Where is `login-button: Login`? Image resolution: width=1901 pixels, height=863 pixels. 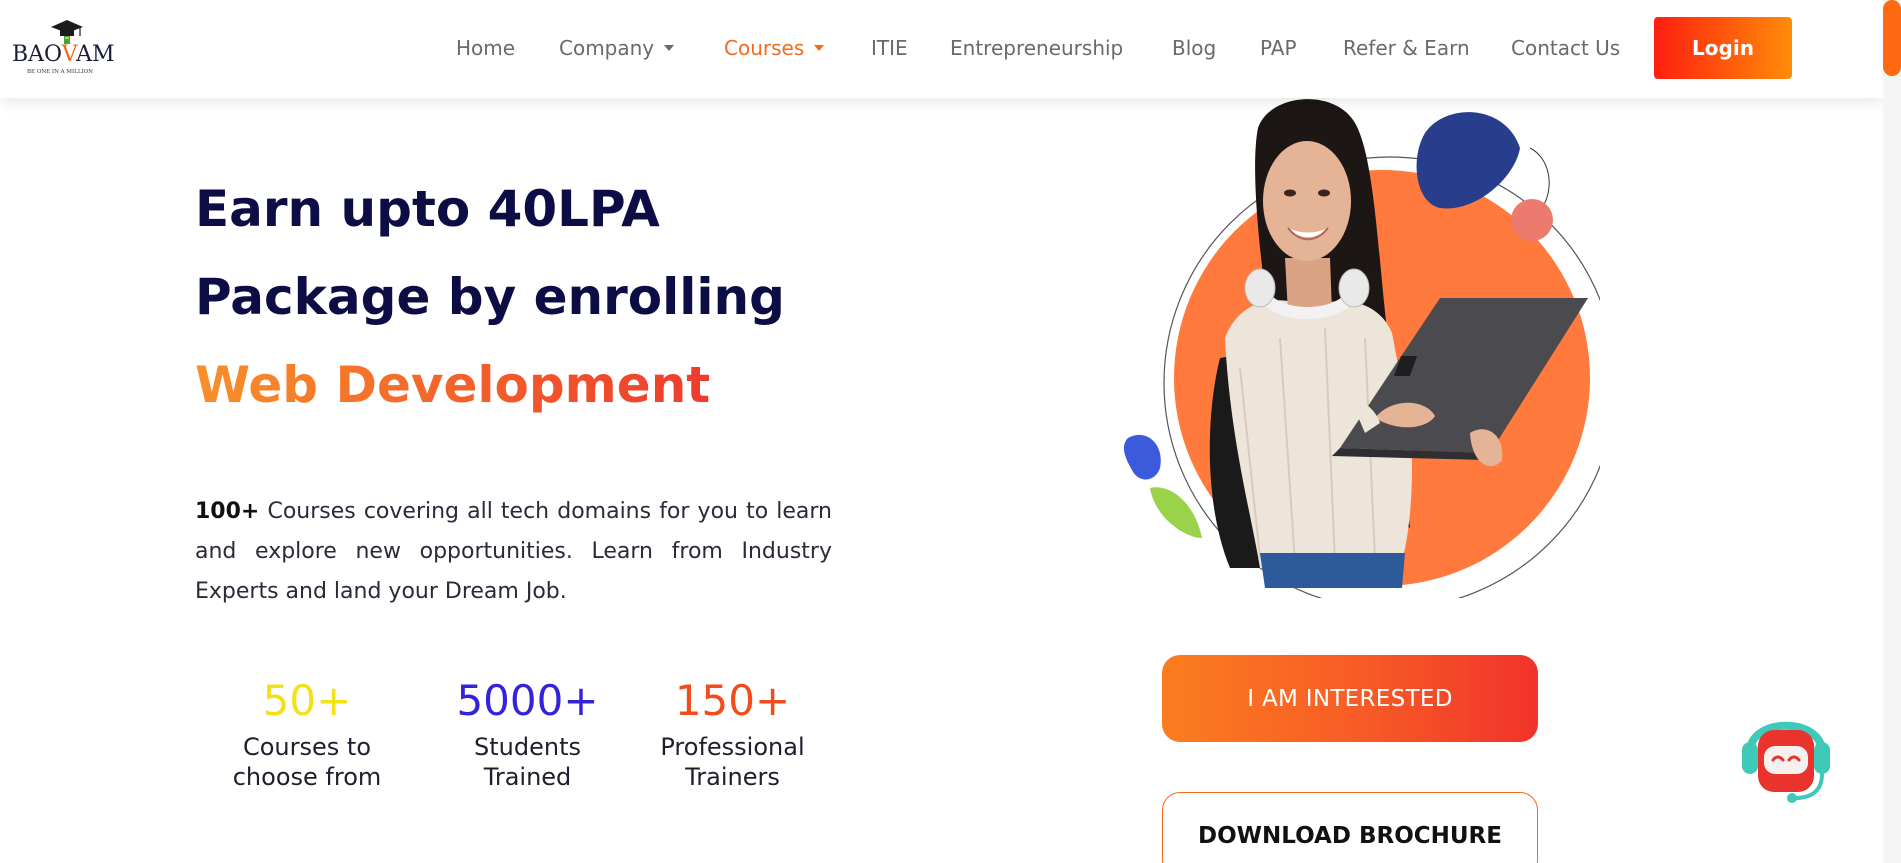 login-button: Login is located at coordinates (1723, 48).